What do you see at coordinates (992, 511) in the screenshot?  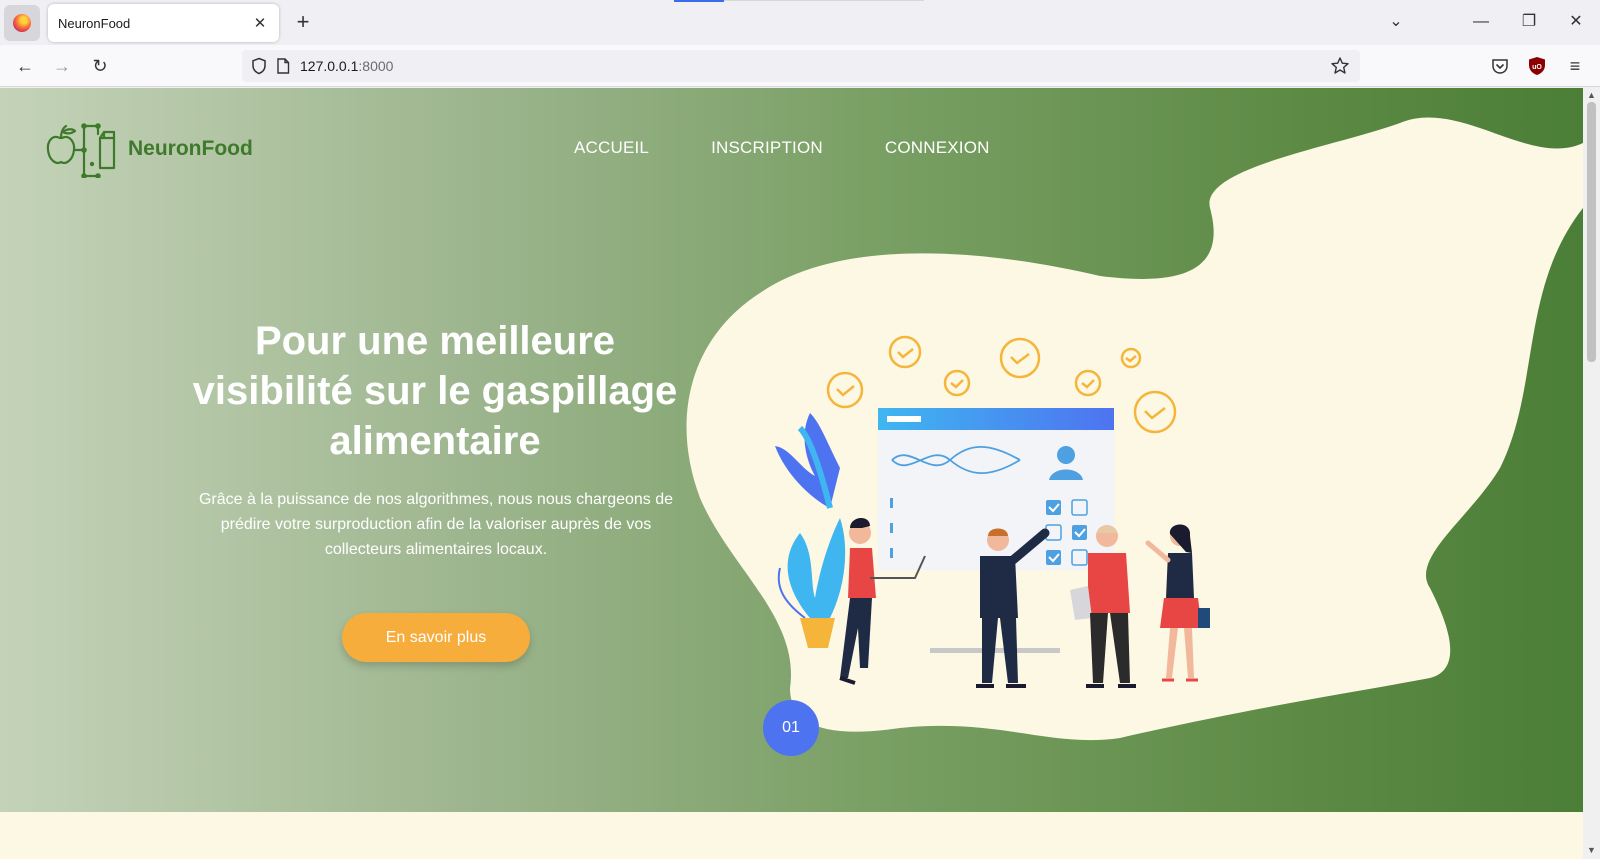 I see `team-planning-illustration` at bounding box center [992, 511].